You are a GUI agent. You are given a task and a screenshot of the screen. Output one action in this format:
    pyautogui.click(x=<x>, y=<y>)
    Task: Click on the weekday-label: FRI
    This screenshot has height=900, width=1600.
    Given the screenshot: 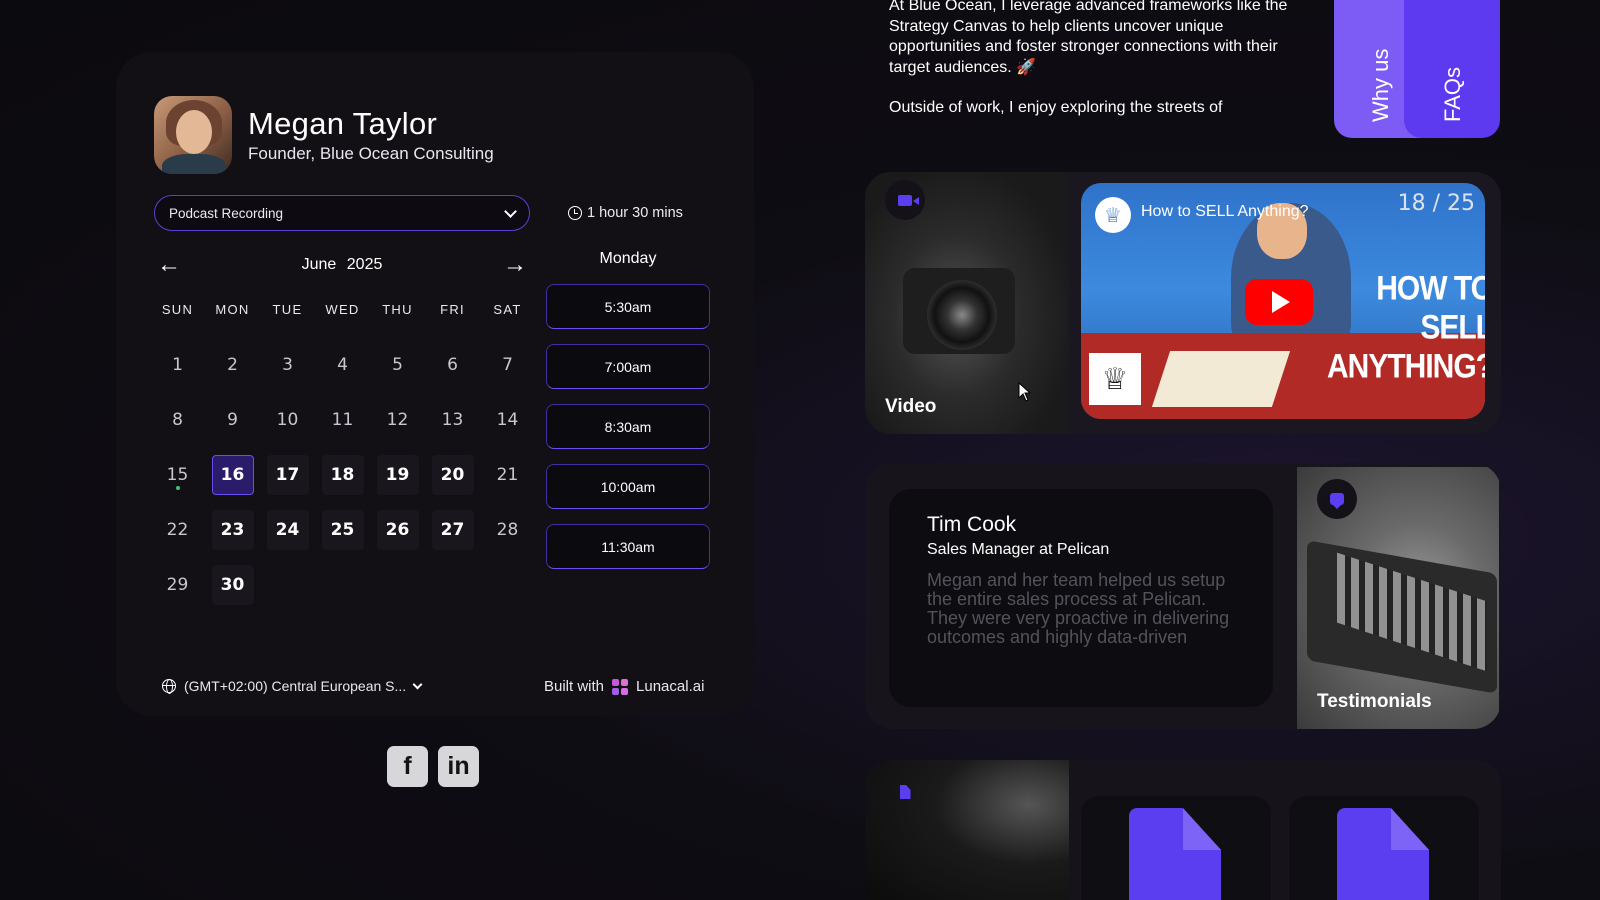 What is the action you would take?
    pyautogui.click(x=452, y=309)
    